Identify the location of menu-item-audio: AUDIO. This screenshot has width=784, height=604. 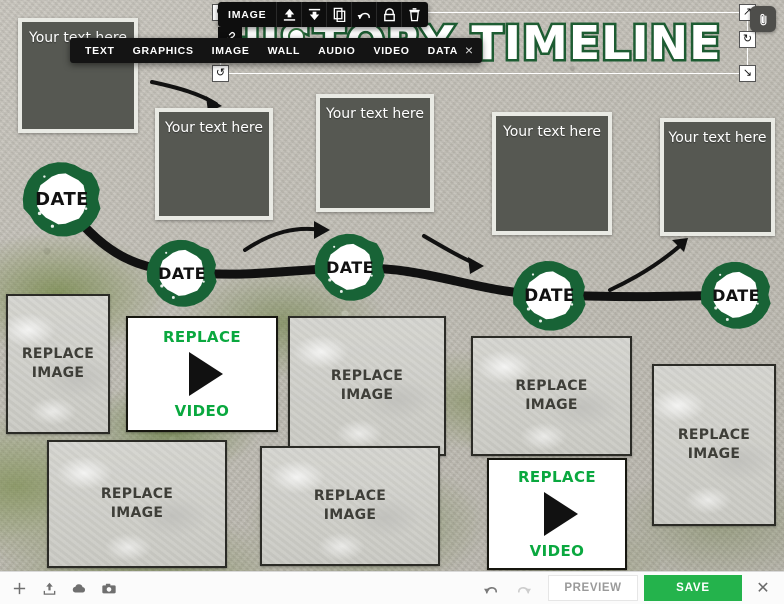
(336, 51).